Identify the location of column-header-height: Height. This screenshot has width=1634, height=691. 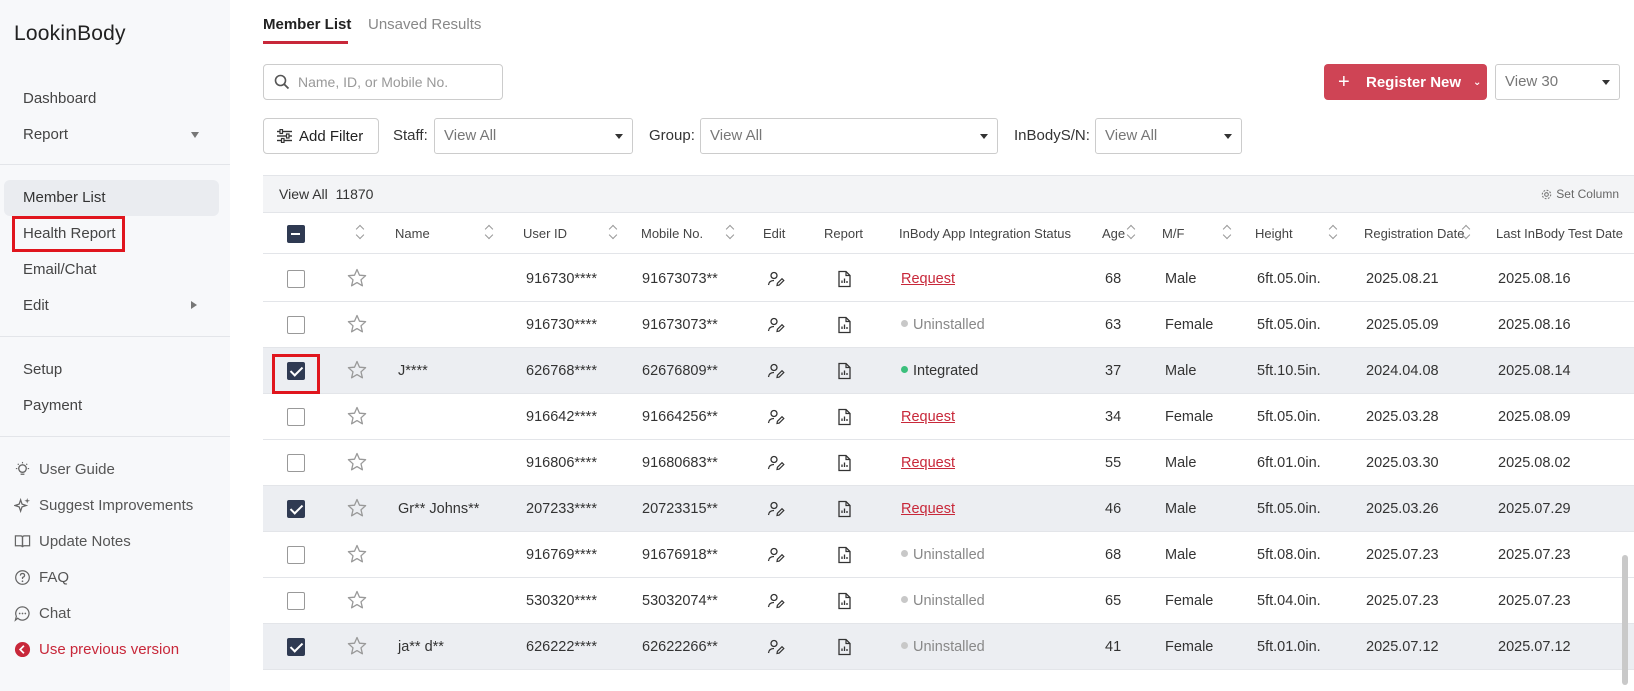
(1274, 233).